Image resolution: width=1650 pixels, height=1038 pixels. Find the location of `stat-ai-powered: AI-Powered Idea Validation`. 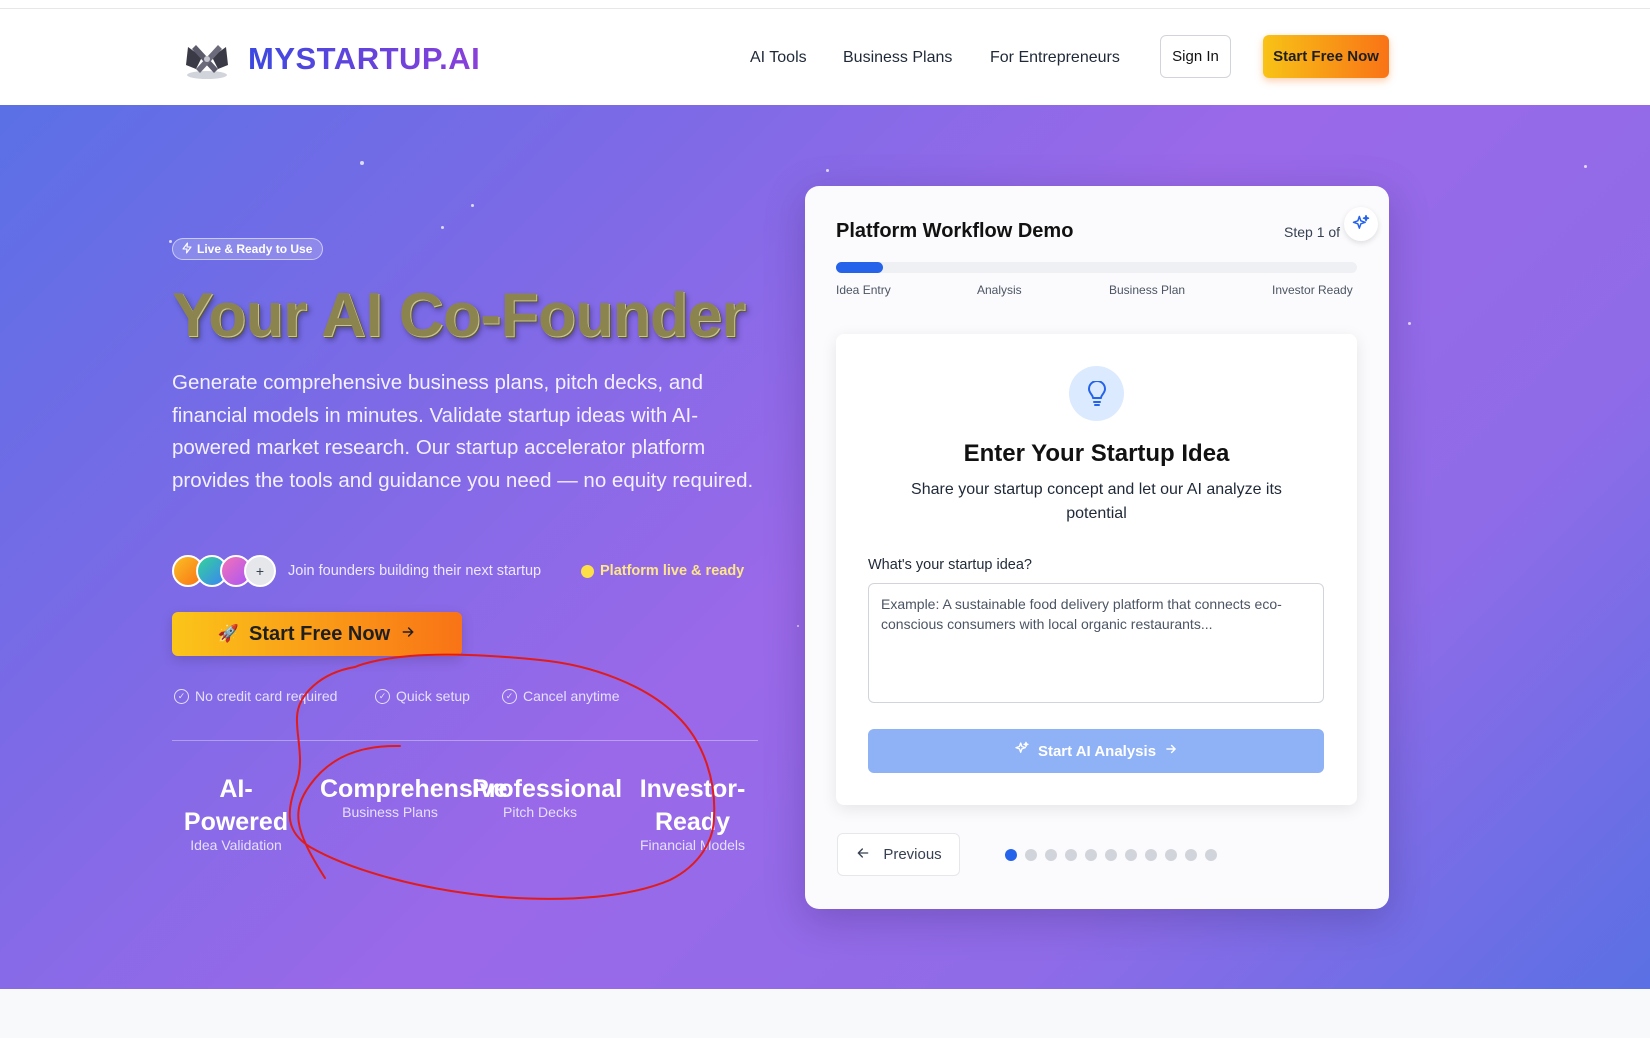

stat-ai-powered: AI-Powered Idea Validation is located at coordinates (236, 813).